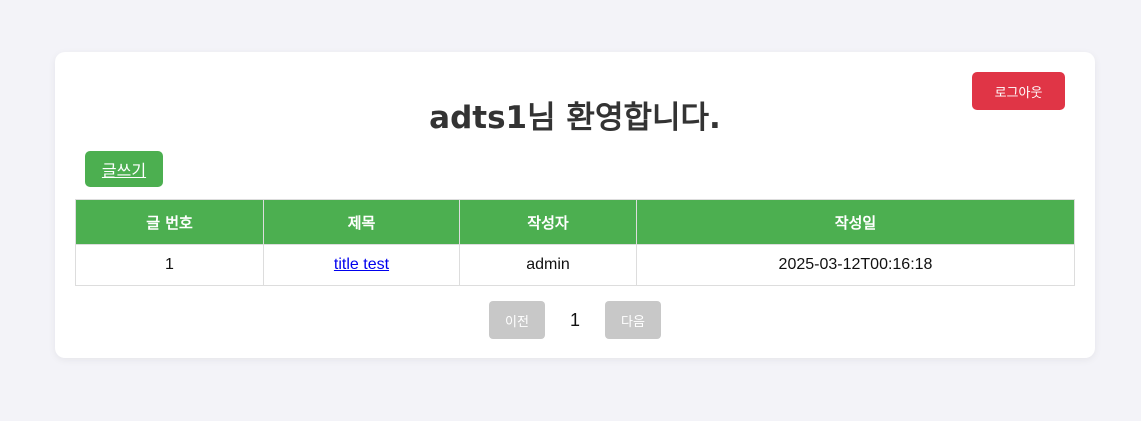 The height and width of the screenshot is (421, 1141). I want to click on column-header-date: 작성일, so click(855, 222).